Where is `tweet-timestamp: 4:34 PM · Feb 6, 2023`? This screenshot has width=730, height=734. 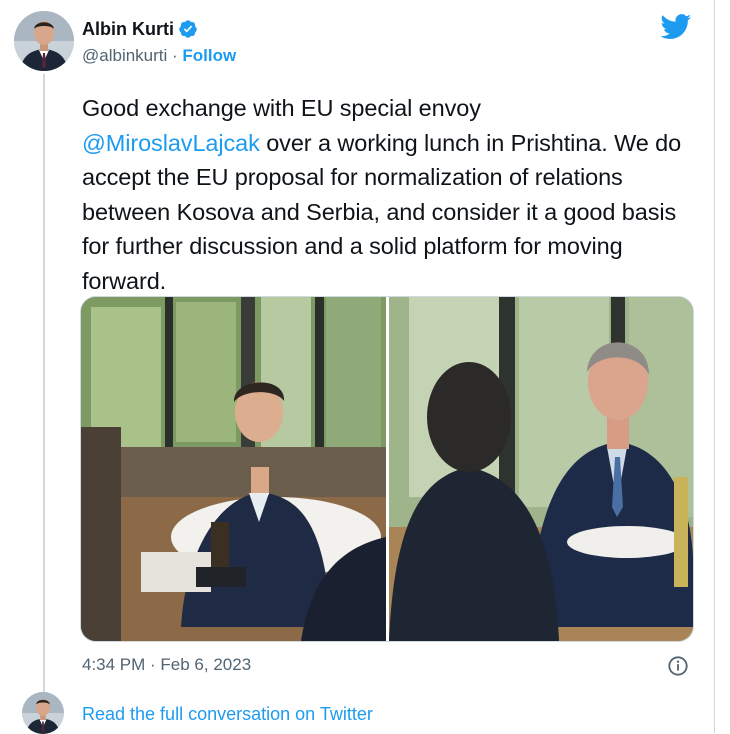 tweet-timestamp: 4:34 PM · Feb 6, 2023 is located at coordinates (166, 665).